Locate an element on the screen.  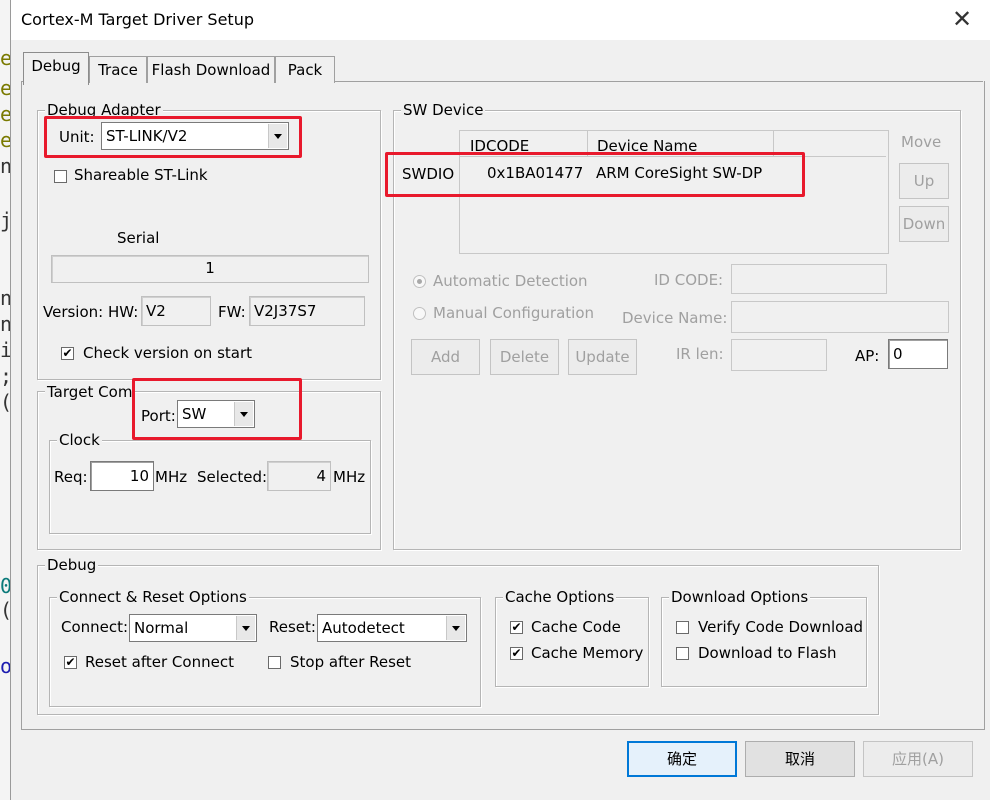
fw-version-field: V2J37S7 is located at coordinates (307, 311).